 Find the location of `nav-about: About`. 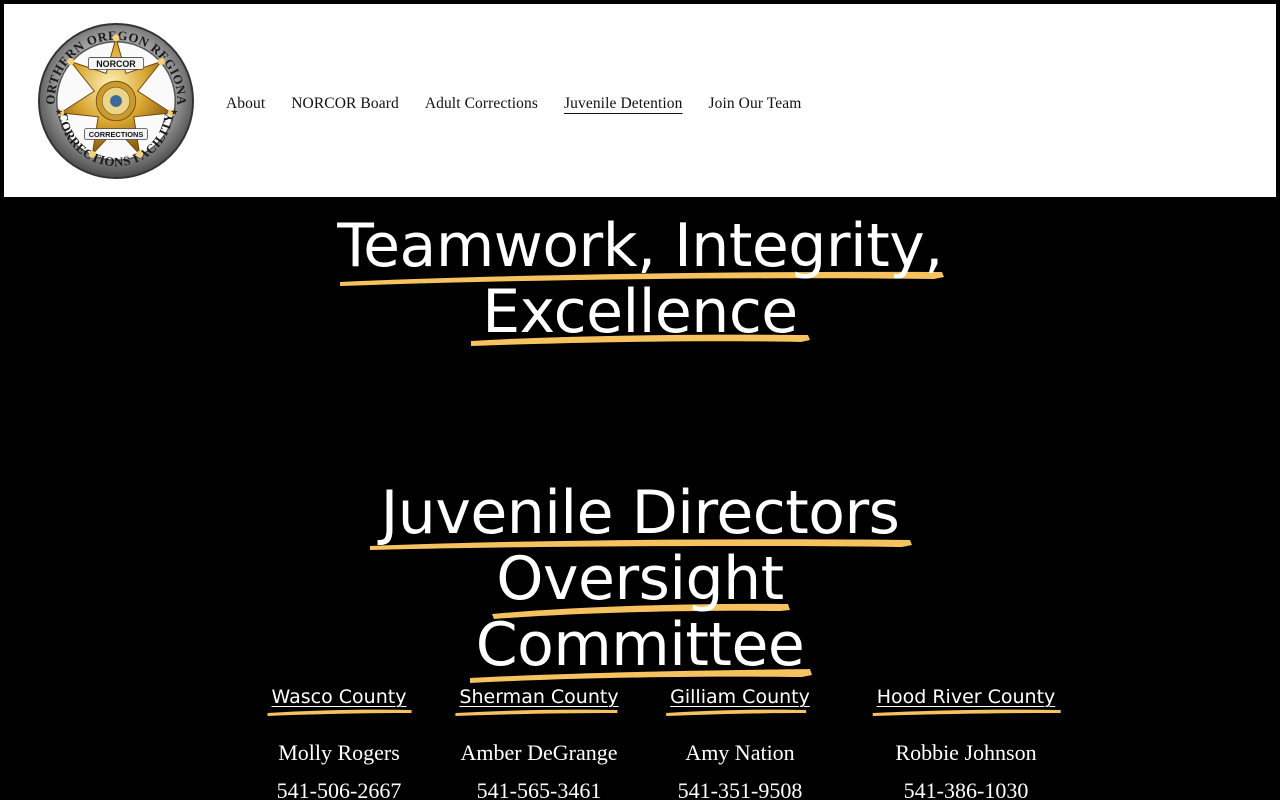

nav-about: About is located at coordinates (245, 104).